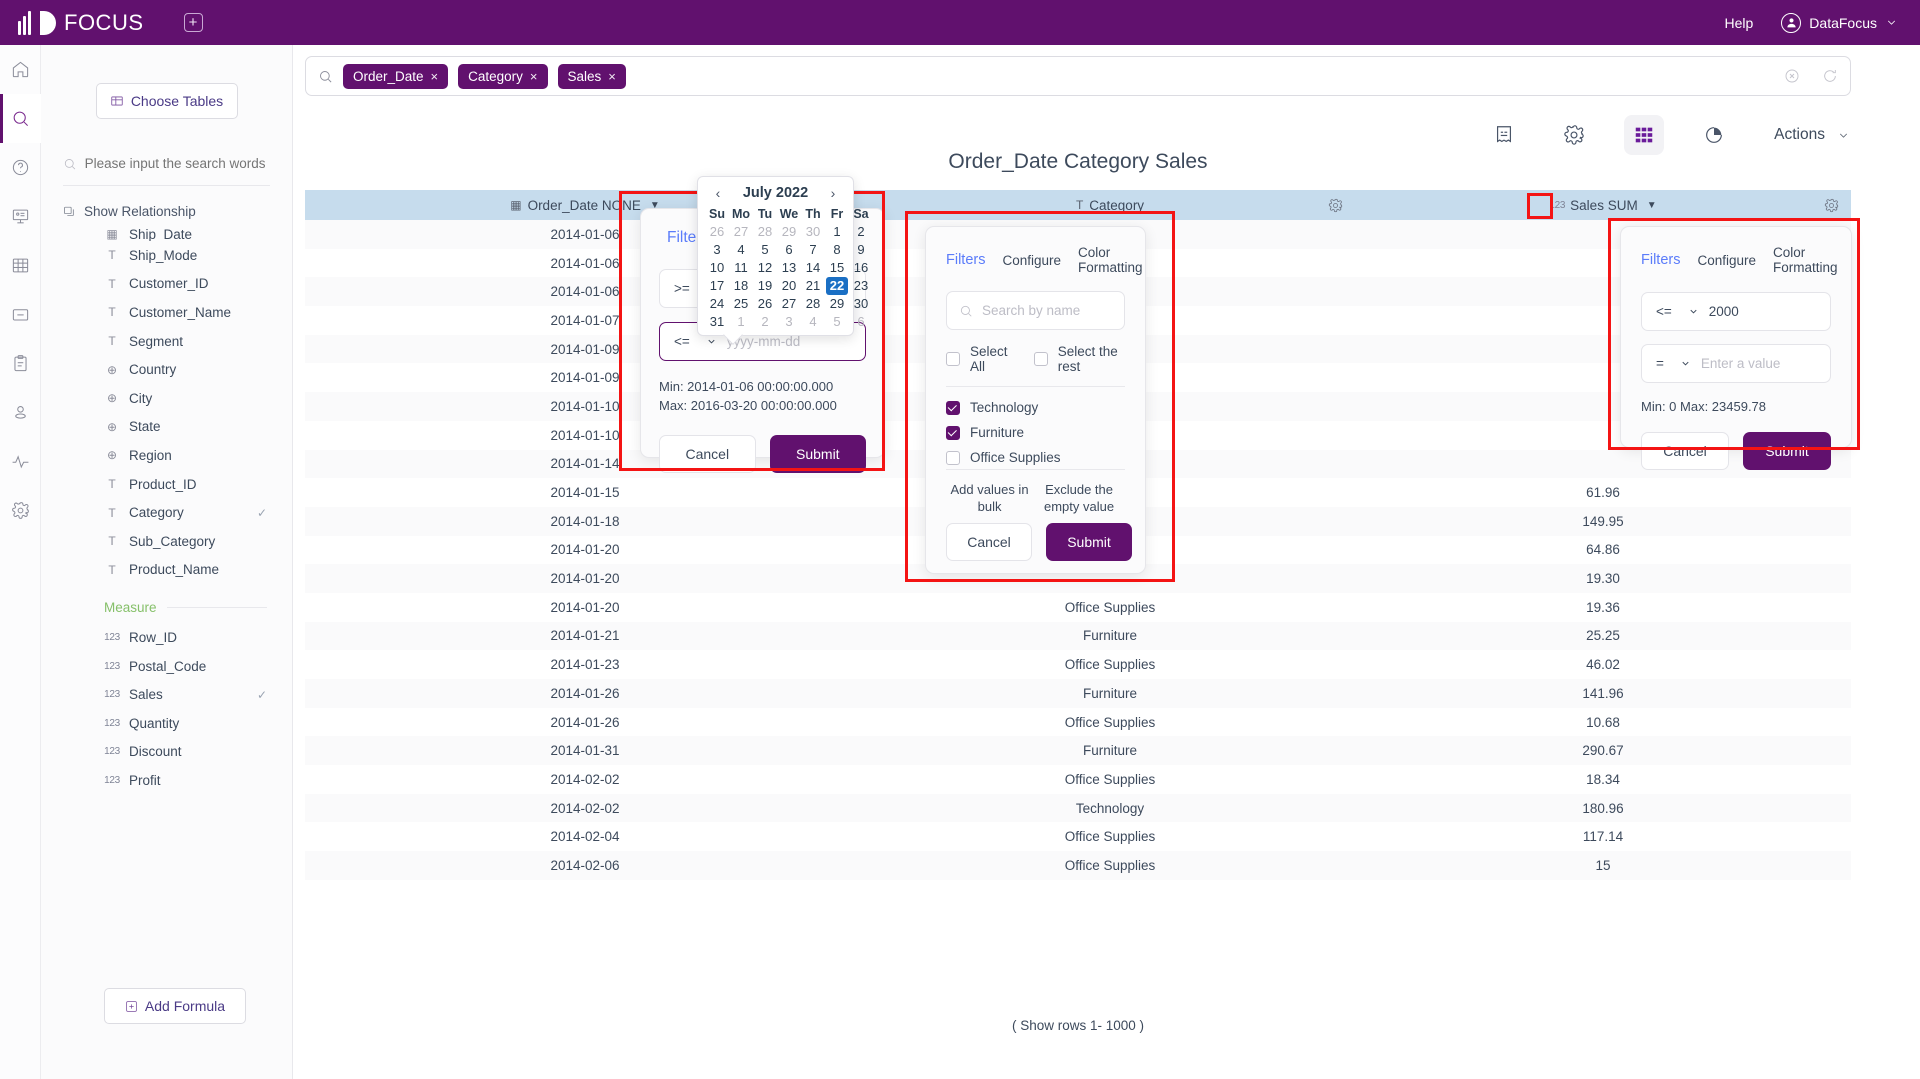 This screenshot has width=1920, height=1079. Describe the element at coordinates (989, 498) in the screenshot. I see `add-values-bulk-link: Add values in bulk` at that location.